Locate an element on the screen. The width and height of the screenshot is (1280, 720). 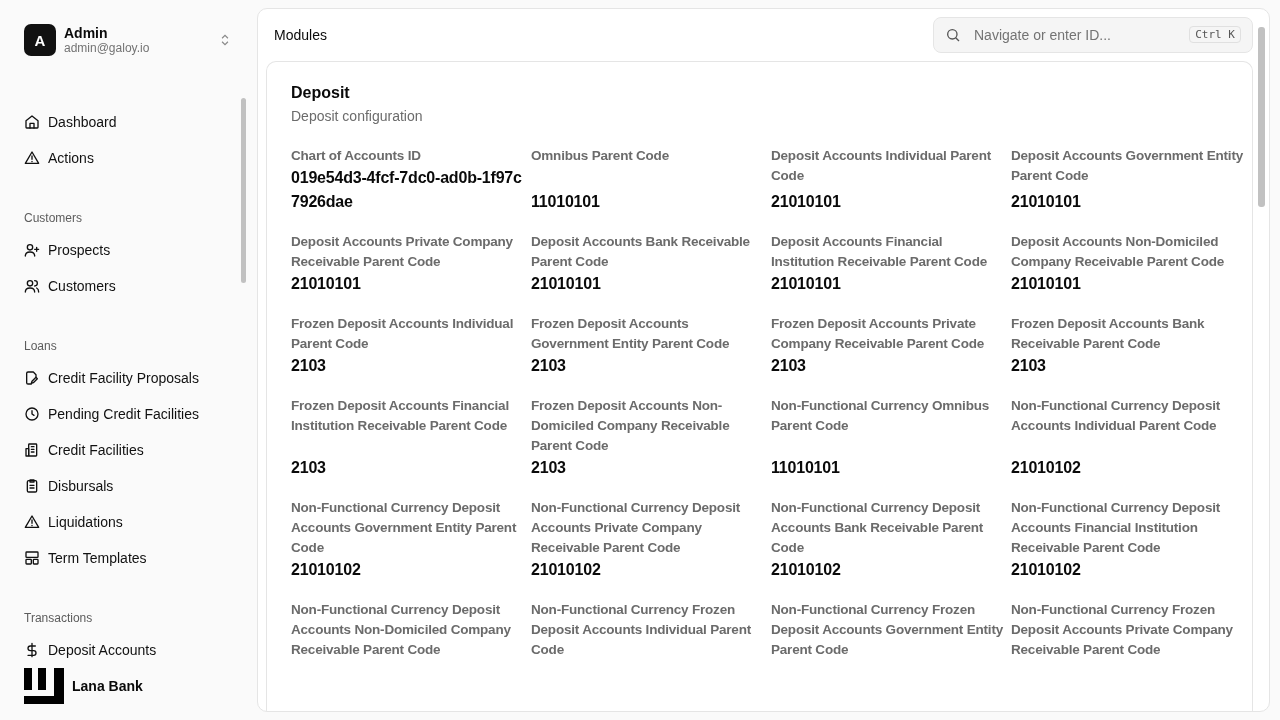
field-label: Non-Functional Currency Deposit Accounts Government Entity Parent Code is located at coordinates (404, 528).